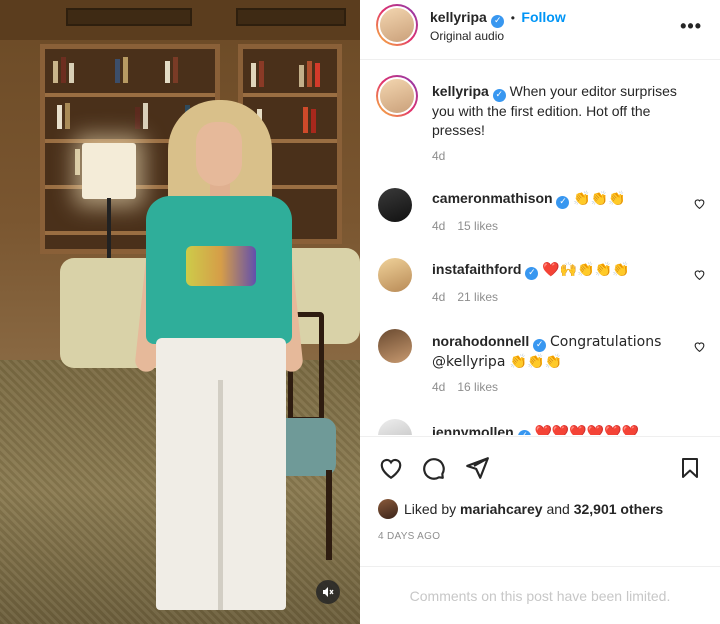 This screenshot has height=624, width=720. What do you see at coordinates (619, 509) in the screenshot?
I see `liked-others-count: 32,901 others` at bounding box center [619, 509].